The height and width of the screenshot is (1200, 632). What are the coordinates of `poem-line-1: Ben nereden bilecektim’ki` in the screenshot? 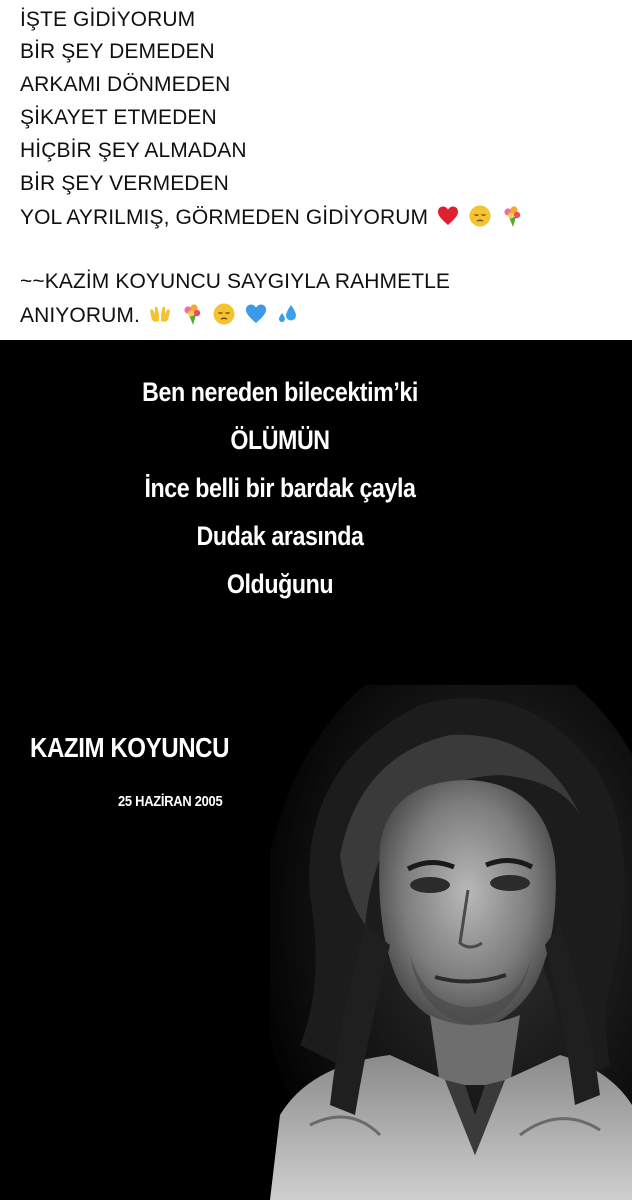 It's located at (280, 392).